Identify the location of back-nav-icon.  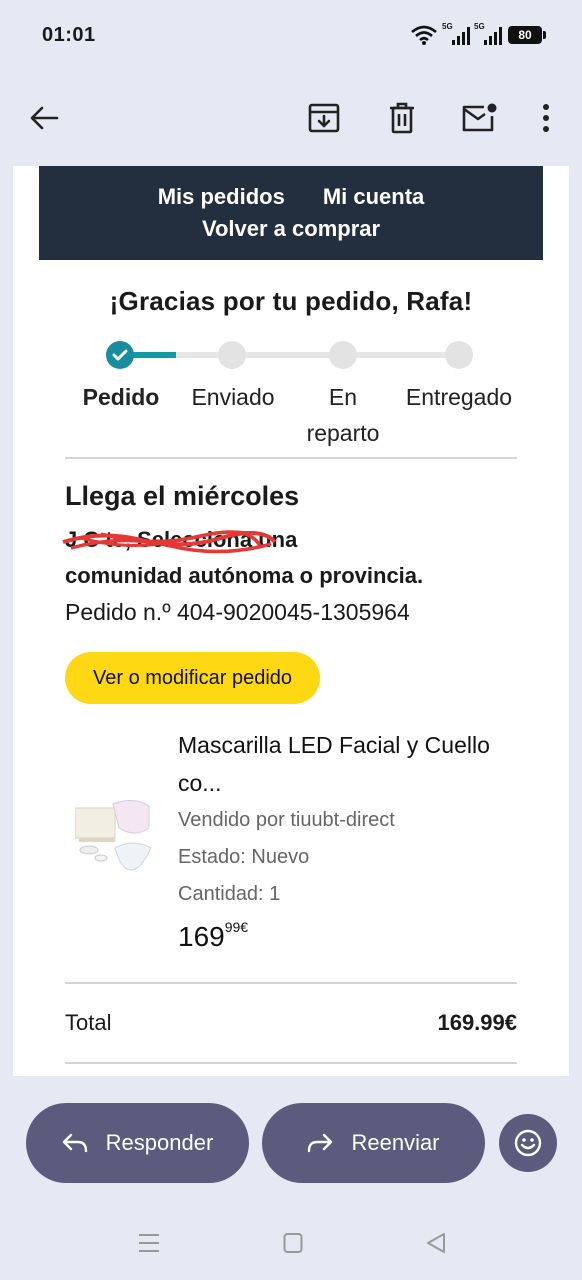
(436, 1243).